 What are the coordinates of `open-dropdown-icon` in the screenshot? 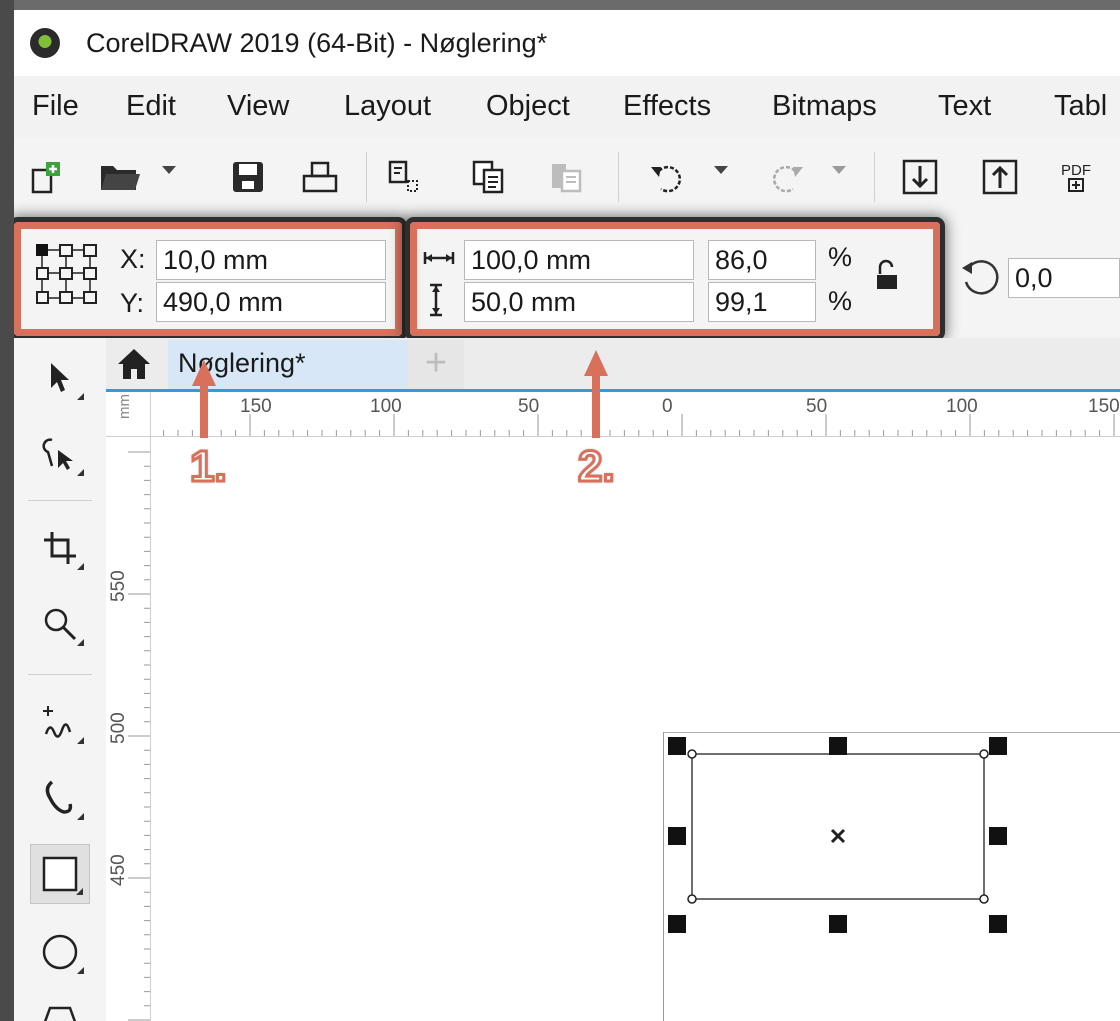 It's located at (169, 170).